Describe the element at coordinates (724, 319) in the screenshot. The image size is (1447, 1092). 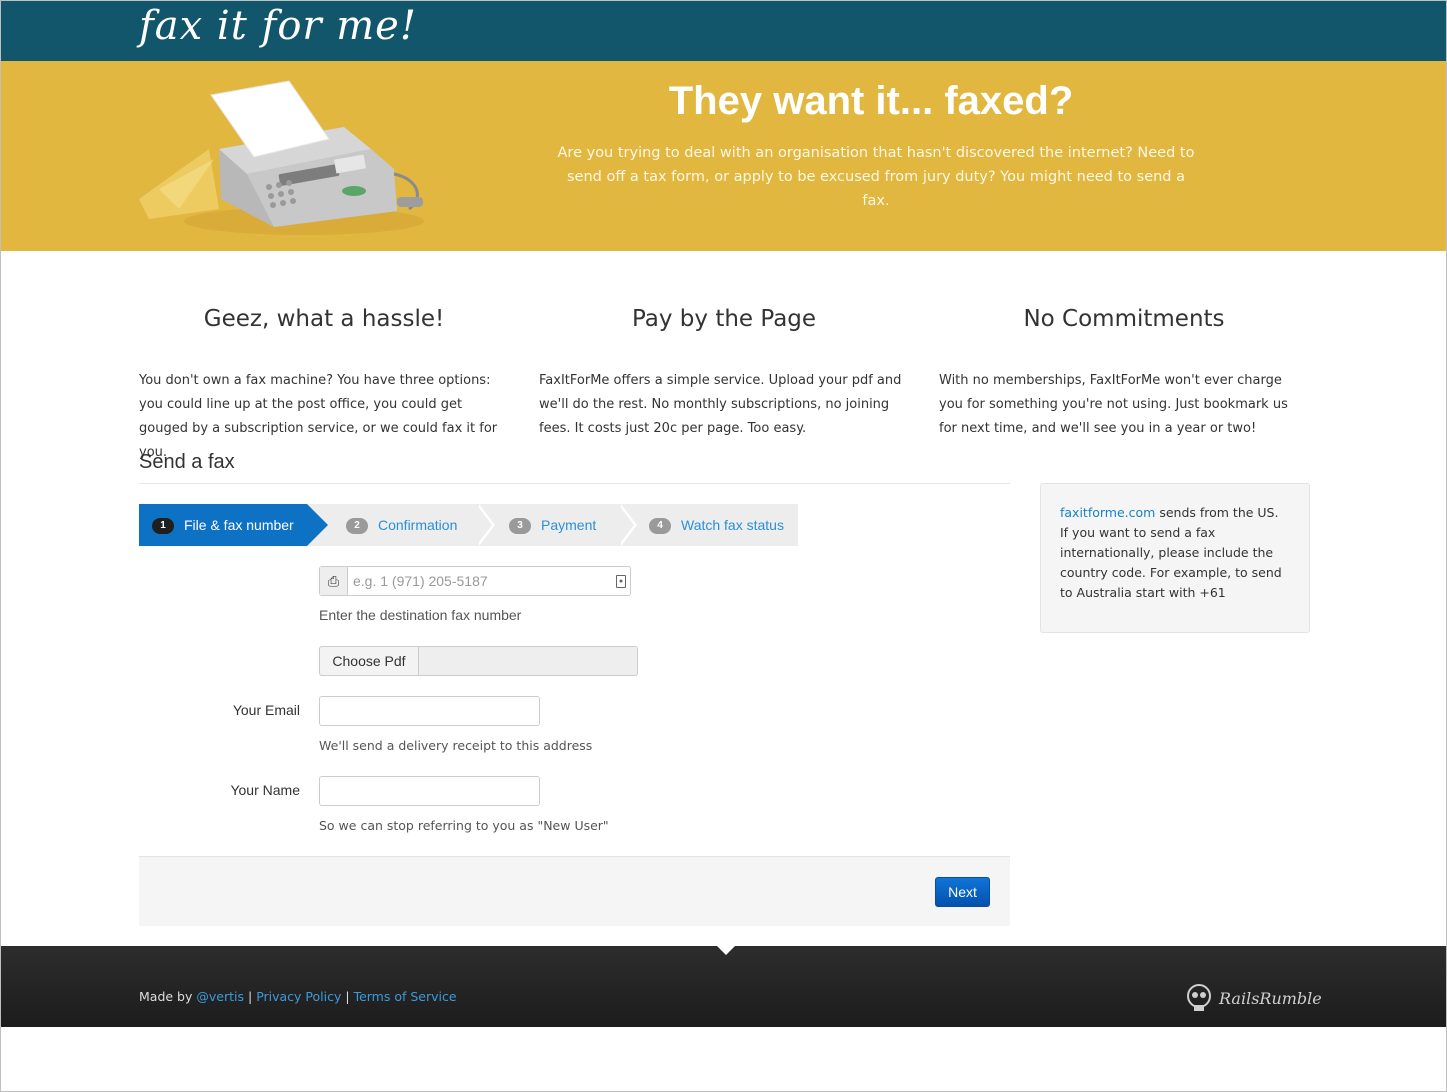
I see `feature-title: Pay by the Page` at that location.